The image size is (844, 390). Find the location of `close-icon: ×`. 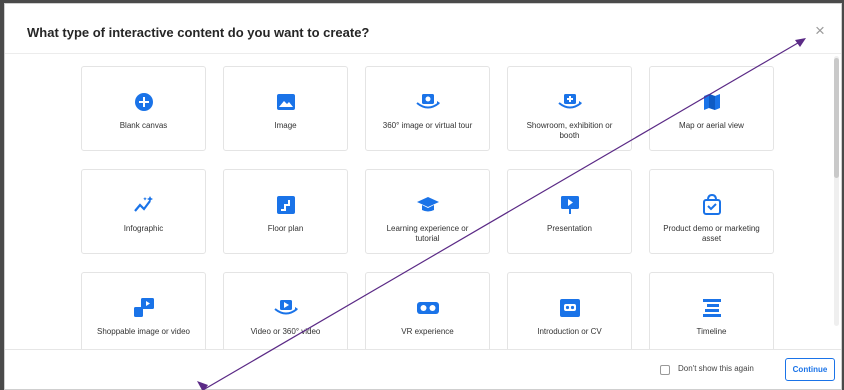

close-icon: × is located at coordinates (820, 30).